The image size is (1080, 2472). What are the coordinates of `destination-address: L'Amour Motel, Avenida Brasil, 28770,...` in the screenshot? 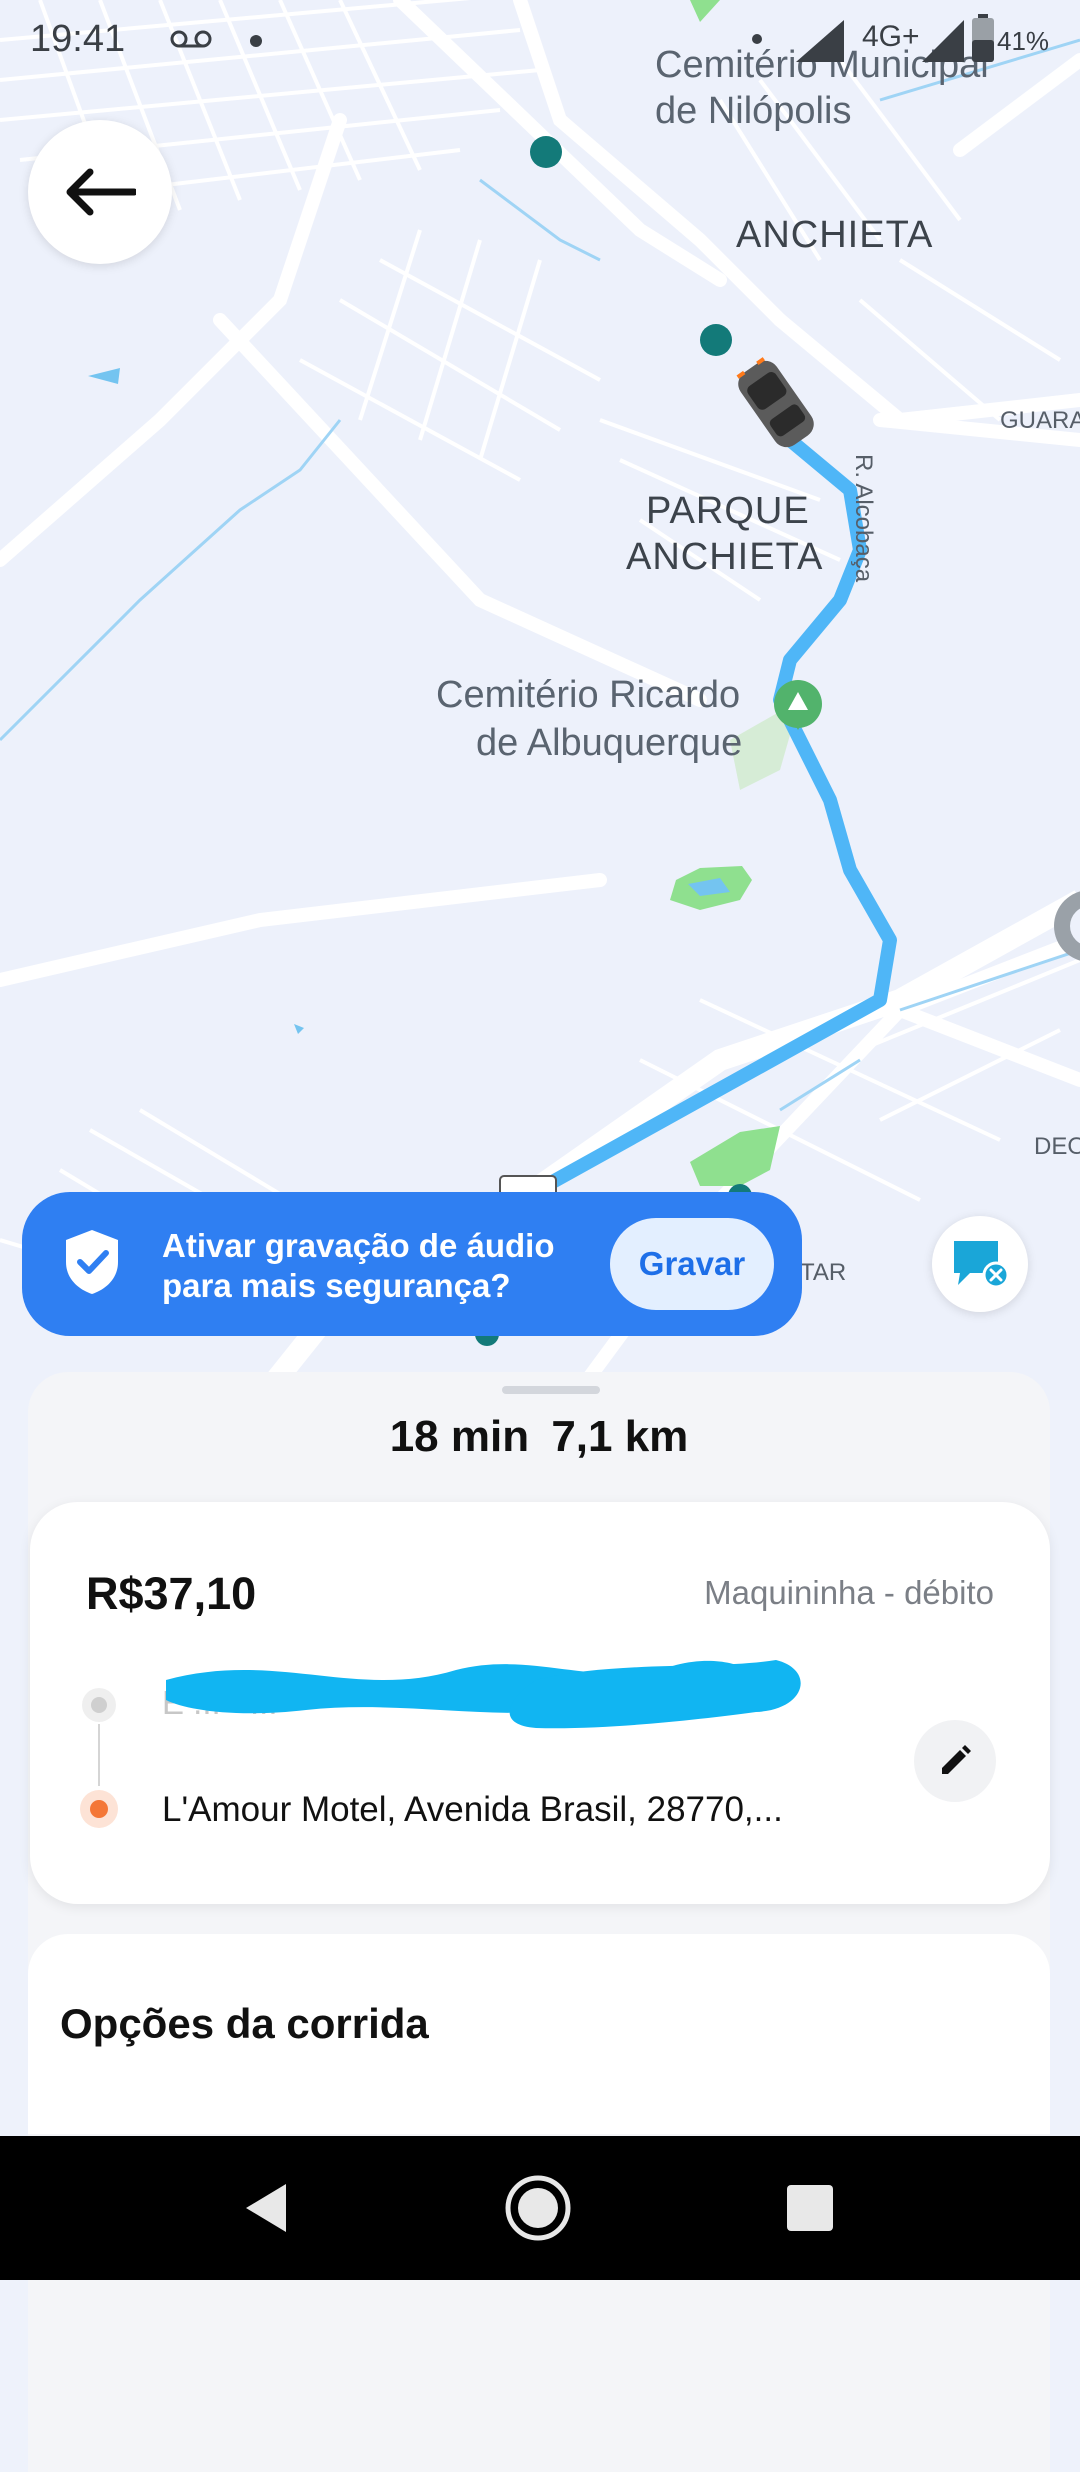 It's located at (527, 1810).